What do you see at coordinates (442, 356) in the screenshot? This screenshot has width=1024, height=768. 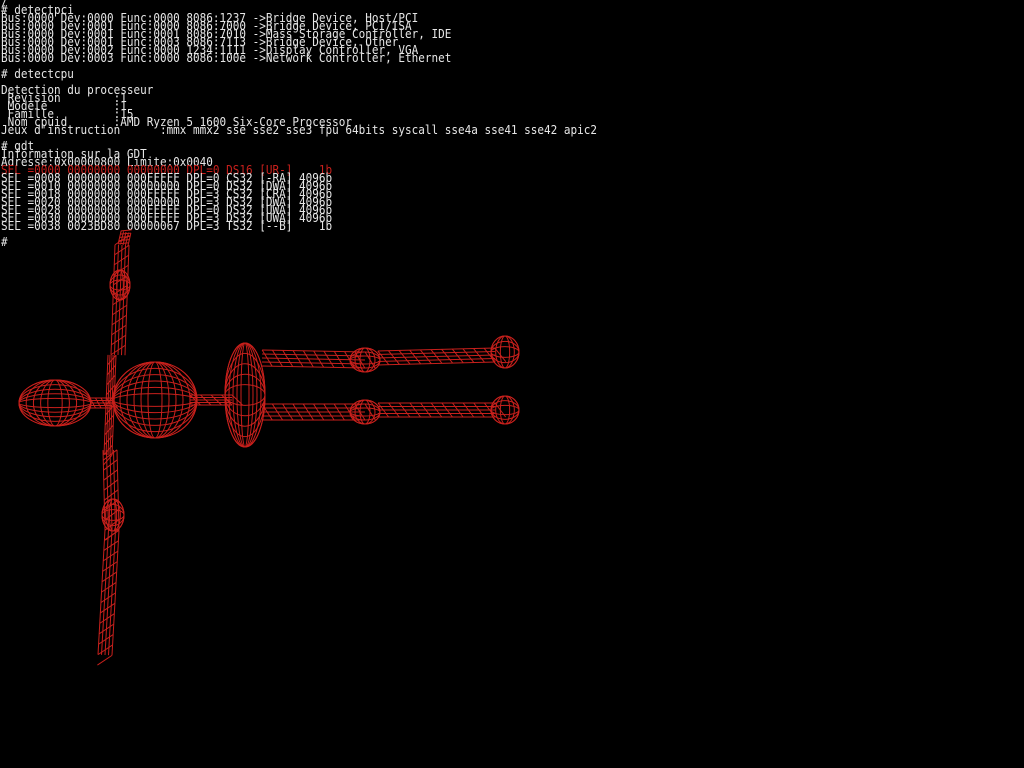 I see `tibia-top` at bounding box center [442, 356].